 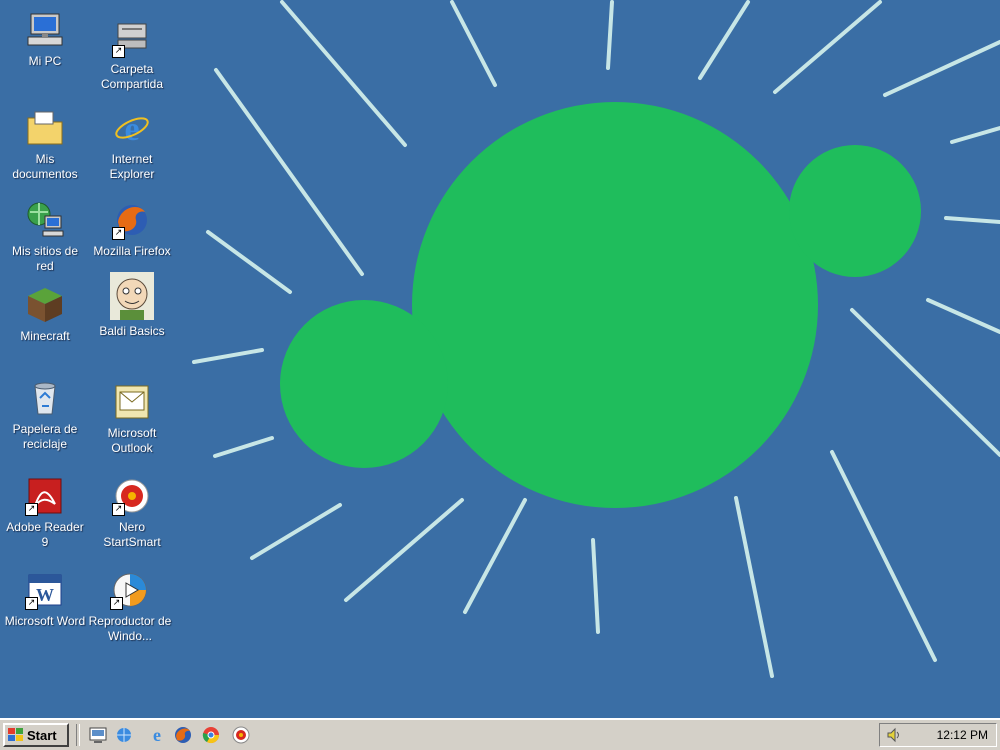 I want to click on desktop-icon-my-documents: Mis documentos, so click(x=45, y=145).